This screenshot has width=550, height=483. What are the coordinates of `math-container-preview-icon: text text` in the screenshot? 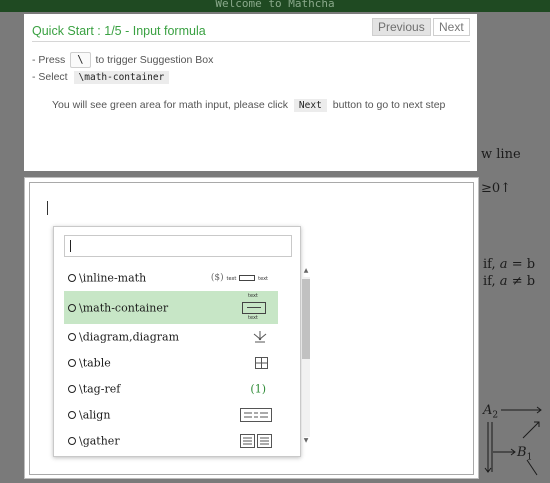 It's located at (254, 308).